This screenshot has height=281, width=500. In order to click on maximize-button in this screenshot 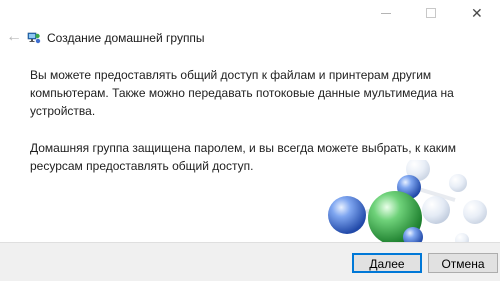, I will do `click(430, 13)`.